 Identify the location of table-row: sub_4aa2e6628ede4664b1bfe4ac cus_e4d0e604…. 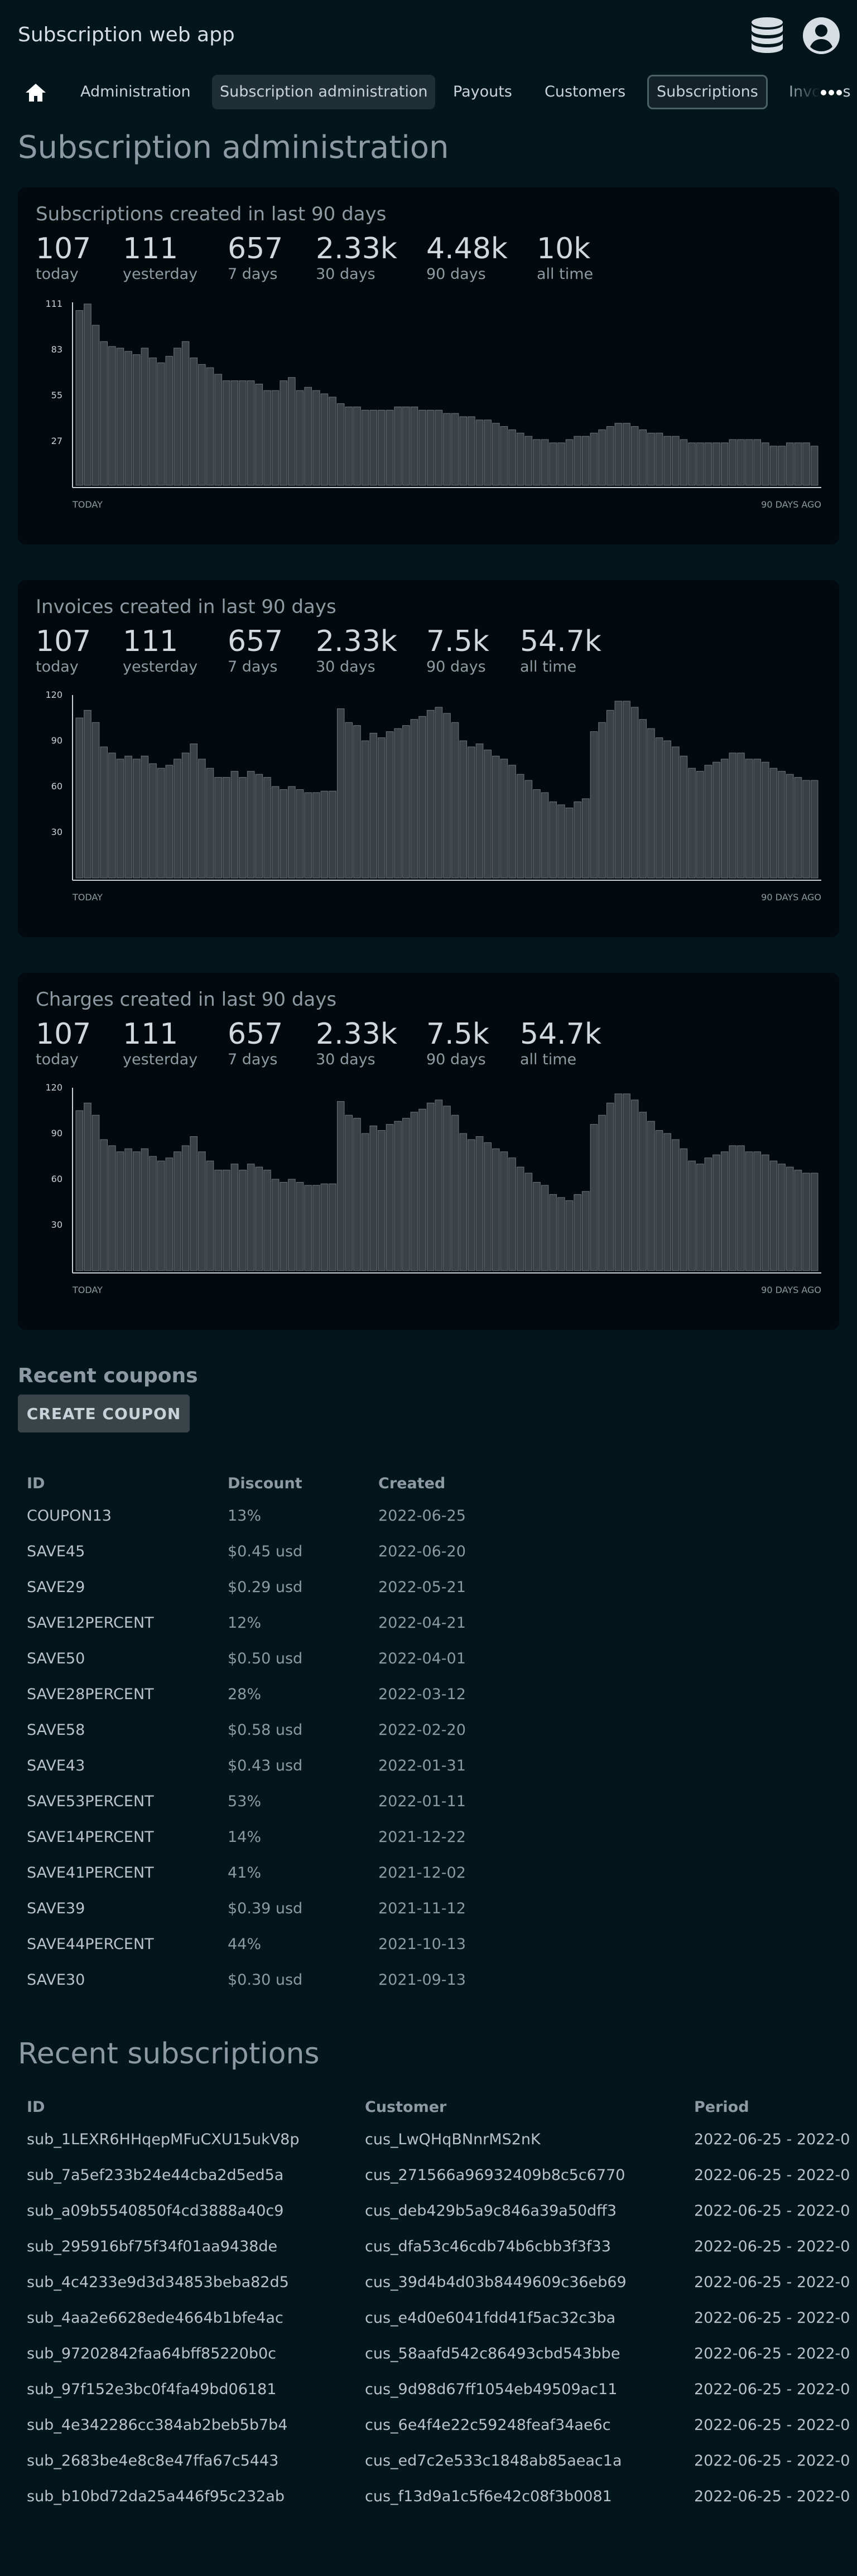
(438, 2319).